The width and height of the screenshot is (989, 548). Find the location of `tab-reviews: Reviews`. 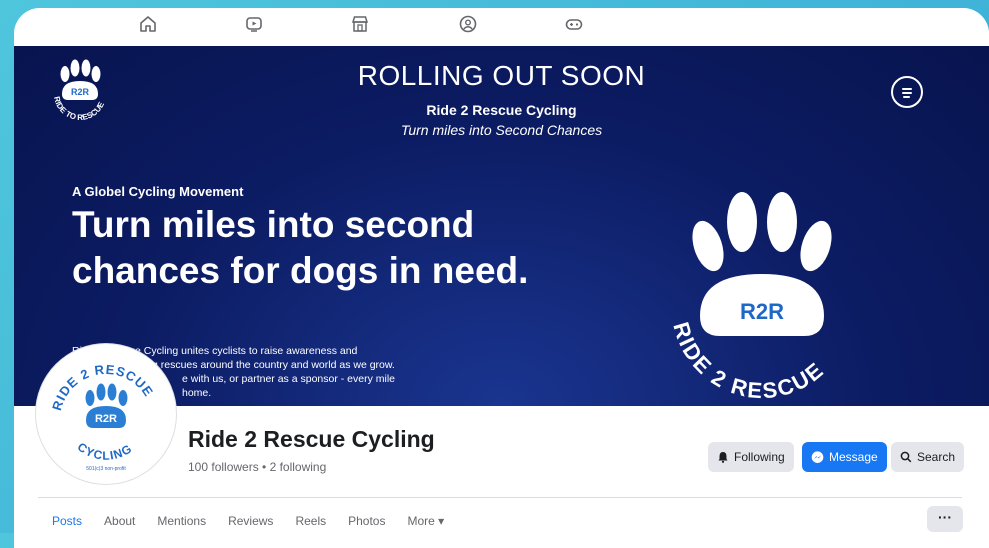

tab-reviews: Reviews is located at coordinates (250, 521).